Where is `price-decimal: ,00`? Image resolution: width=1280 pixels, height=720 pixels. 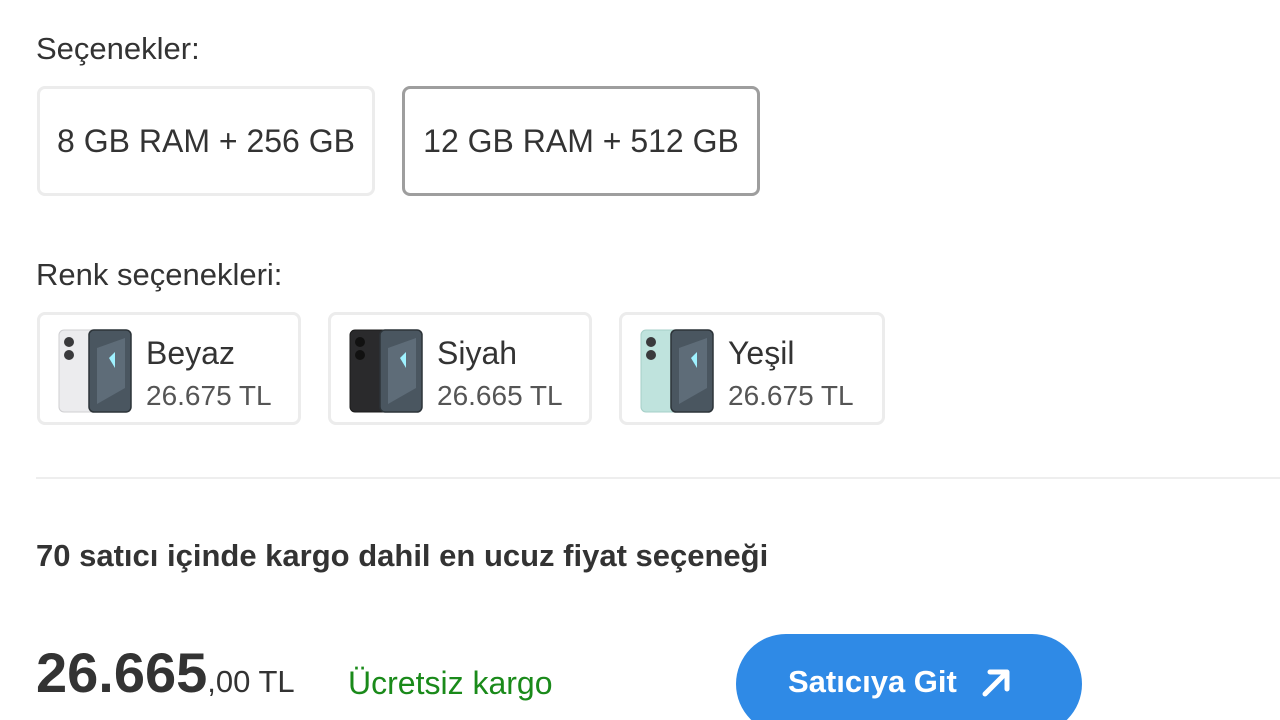
price-decimal: ,00 is located at coordinates (229, 681).